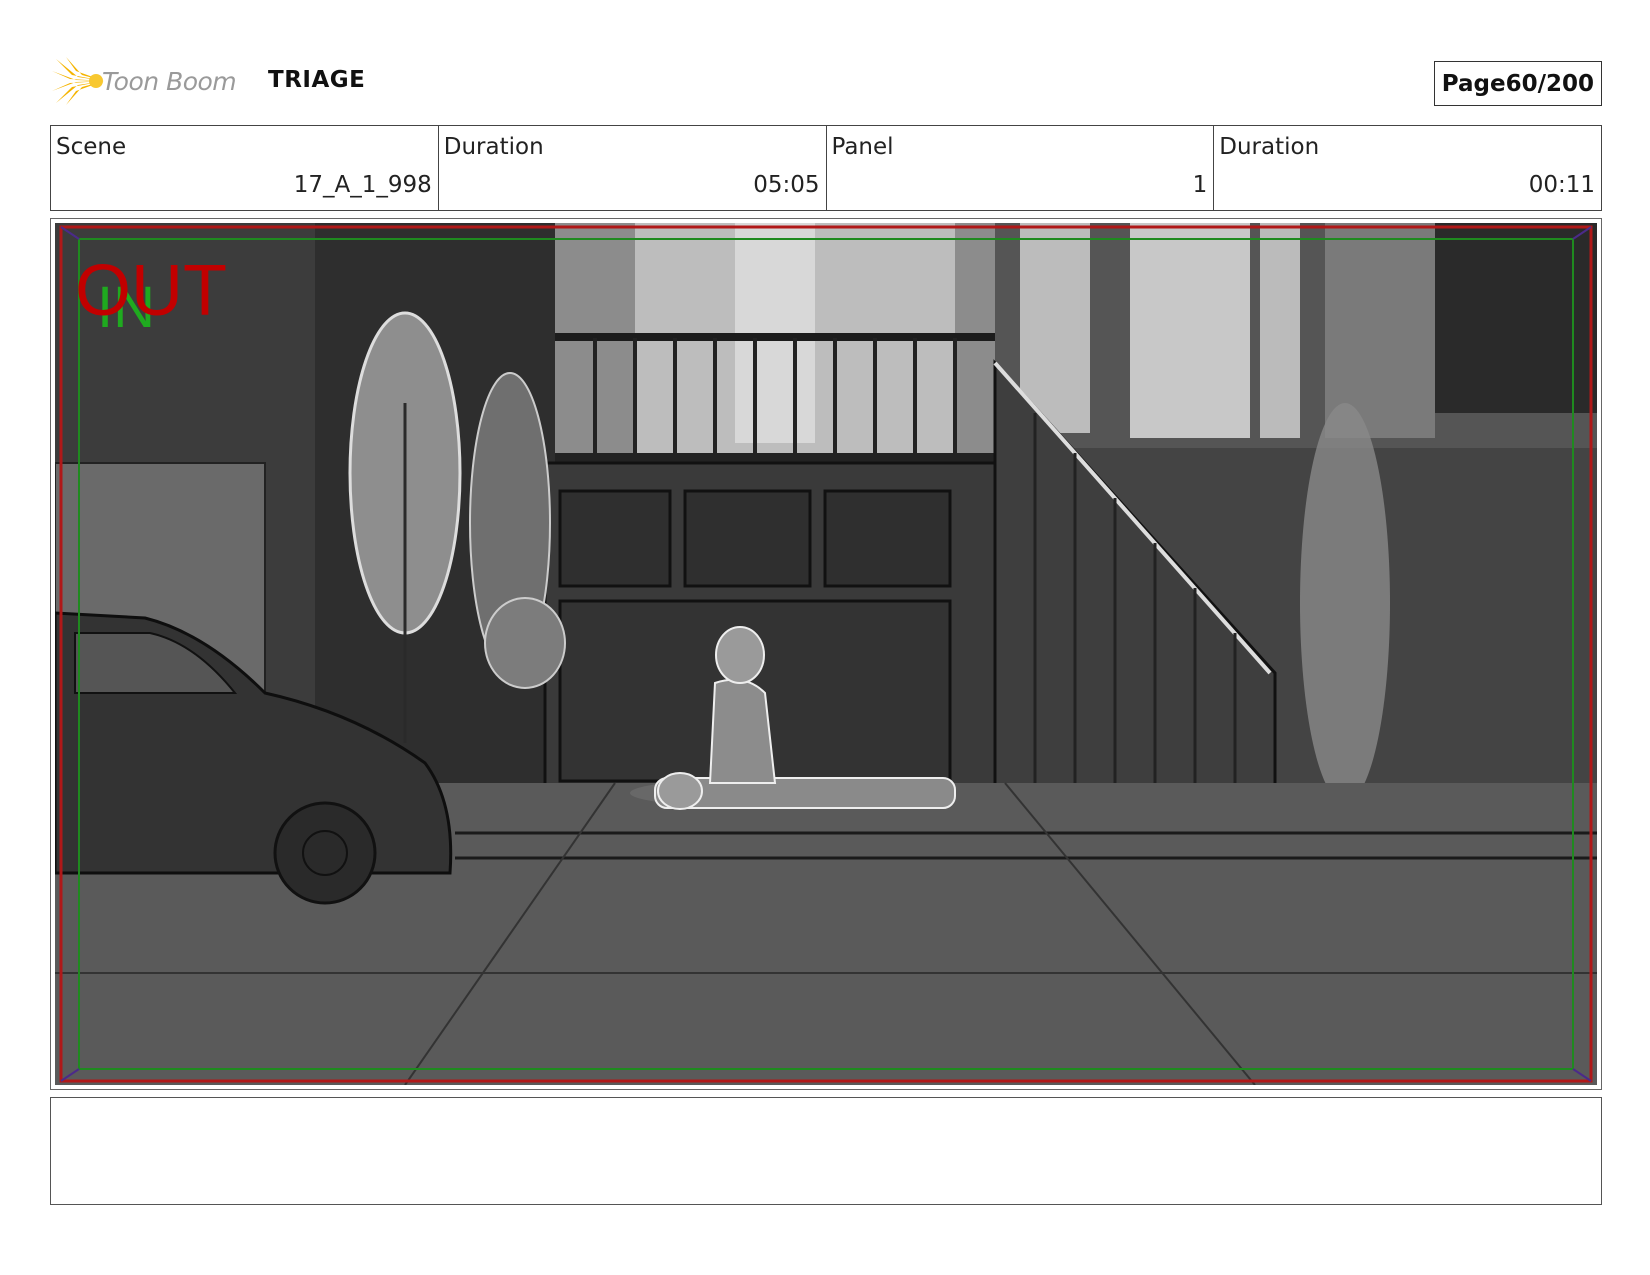  Describe the element at coordinates (151, 291) in the screenshot. I see `out-marker: OUT` at that location.